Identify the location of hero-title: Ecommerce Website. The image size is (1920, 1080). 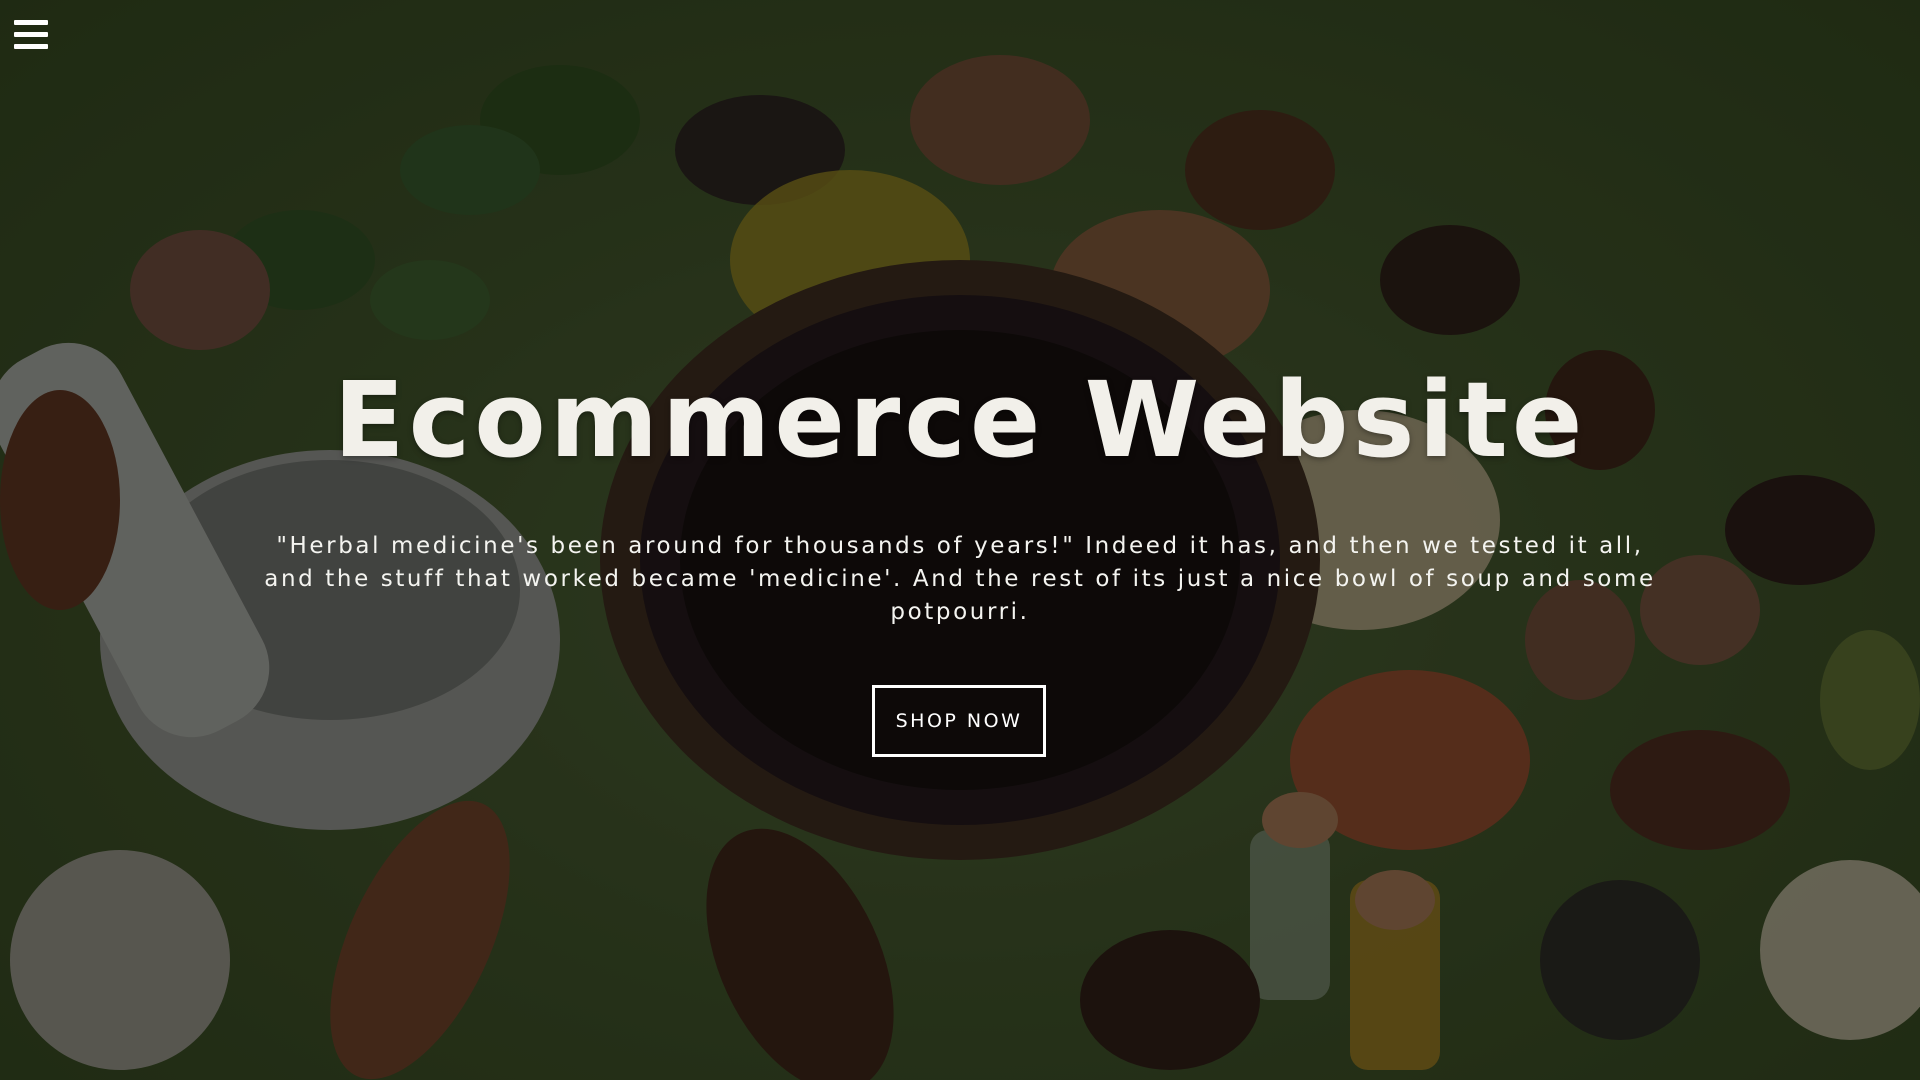
(960, 420).